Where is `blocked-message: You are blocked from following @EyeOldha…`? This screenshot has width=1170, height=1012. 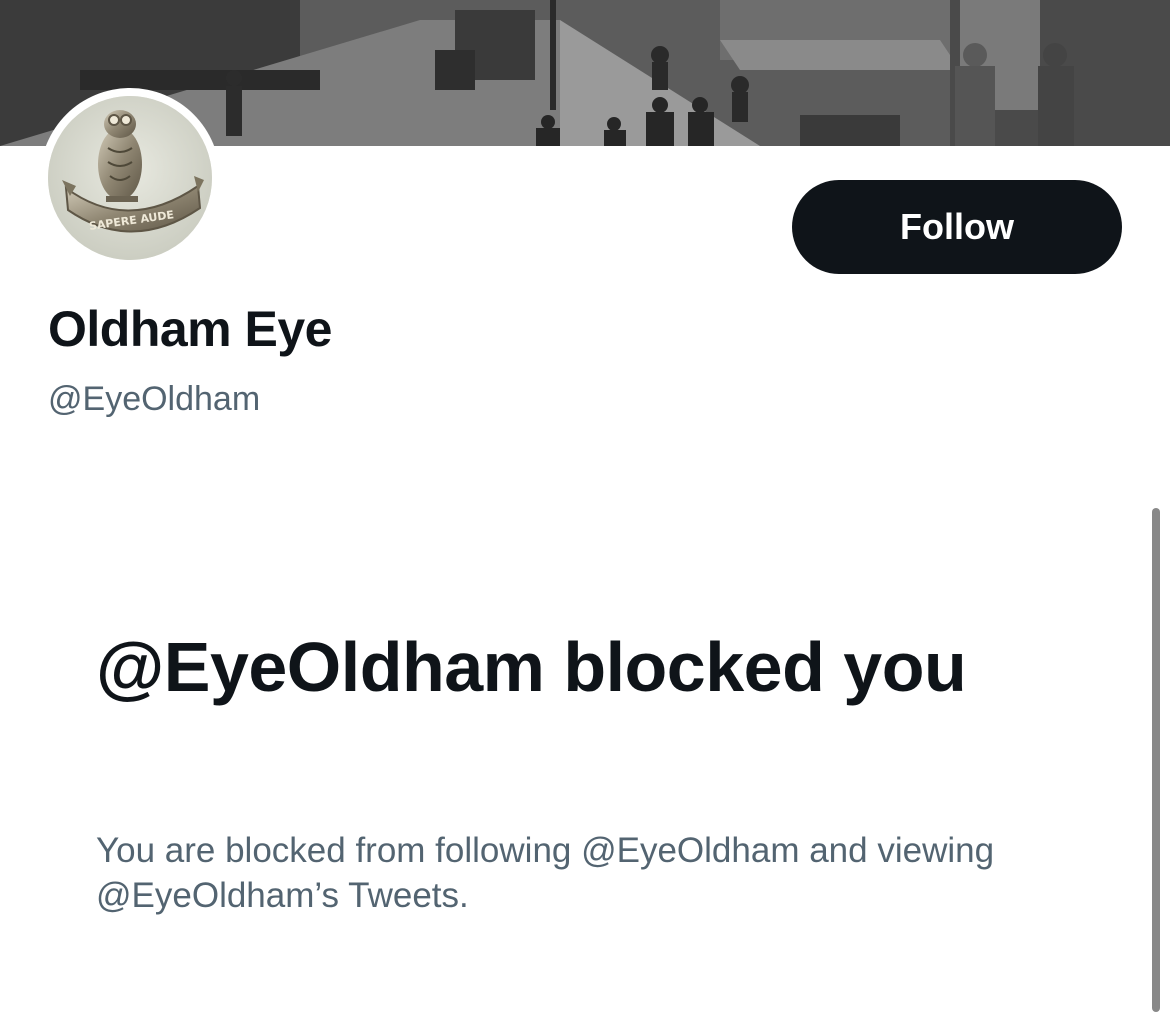 blocked-message: You are blocked from following @EyeOldha… is located at coordinates (545, 873).